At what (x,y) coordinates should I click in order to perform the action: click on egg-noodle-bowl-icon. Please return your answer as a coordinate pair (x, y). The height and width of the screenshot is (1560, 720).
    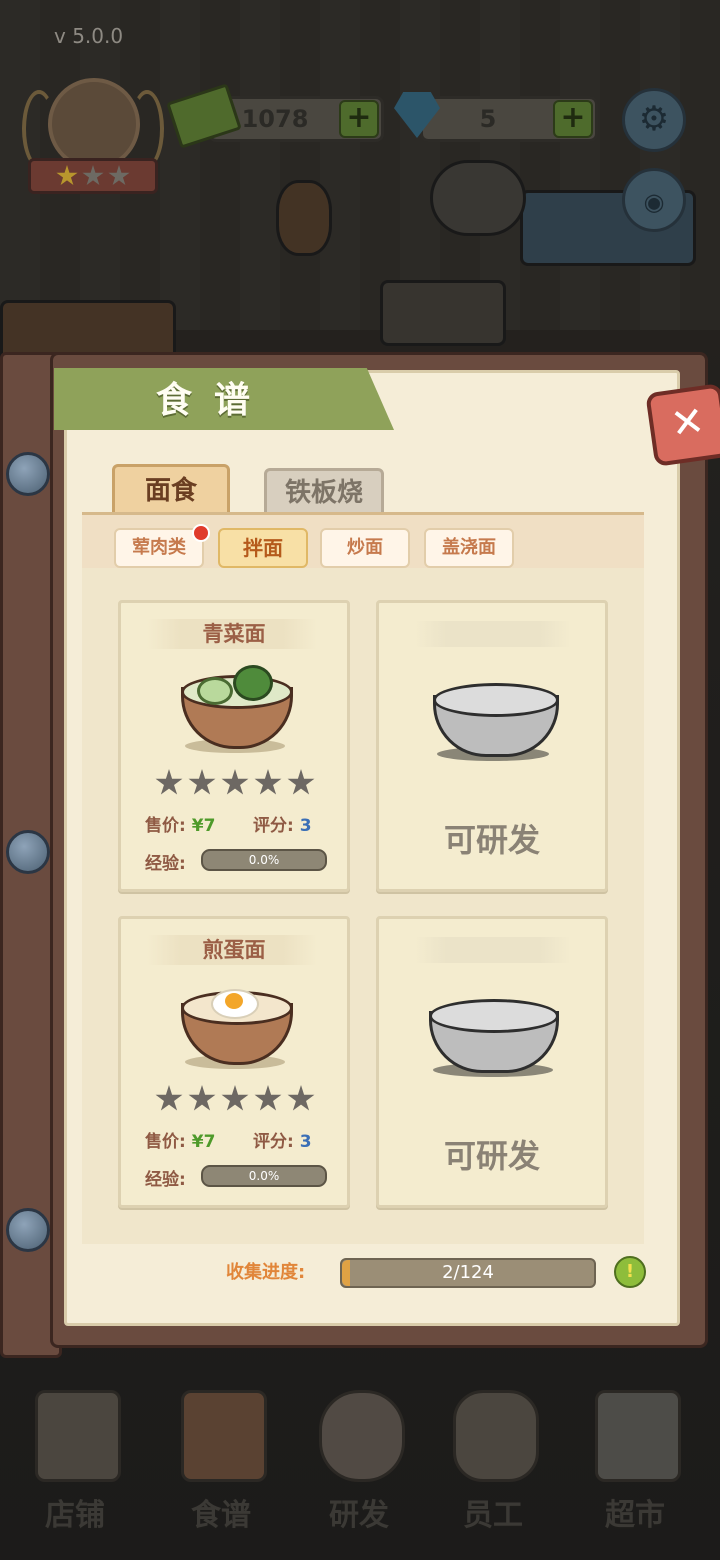
    Looking at the image, I should click on (237, 1025).